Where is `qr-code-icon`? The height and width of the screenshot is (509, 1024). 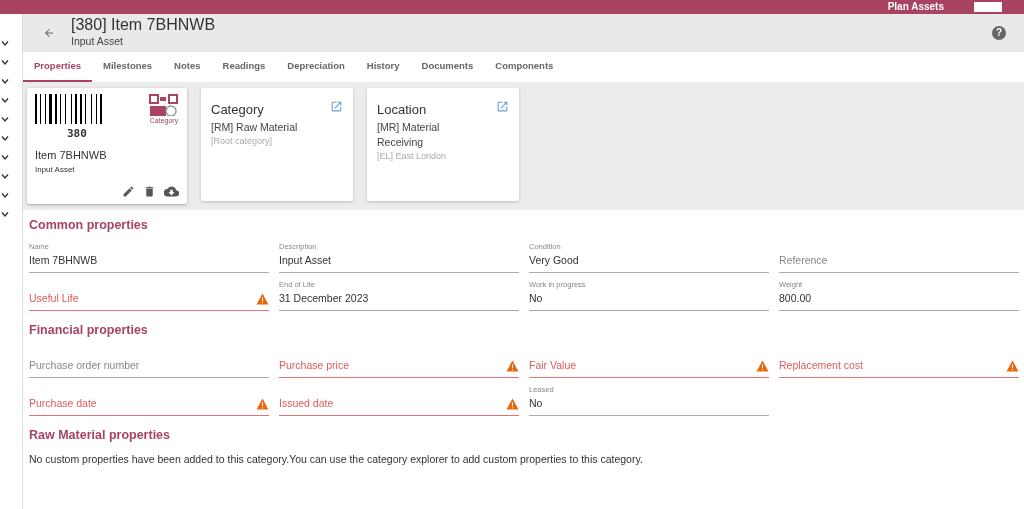 qr-code-icon is located at coordinates (164, 105).